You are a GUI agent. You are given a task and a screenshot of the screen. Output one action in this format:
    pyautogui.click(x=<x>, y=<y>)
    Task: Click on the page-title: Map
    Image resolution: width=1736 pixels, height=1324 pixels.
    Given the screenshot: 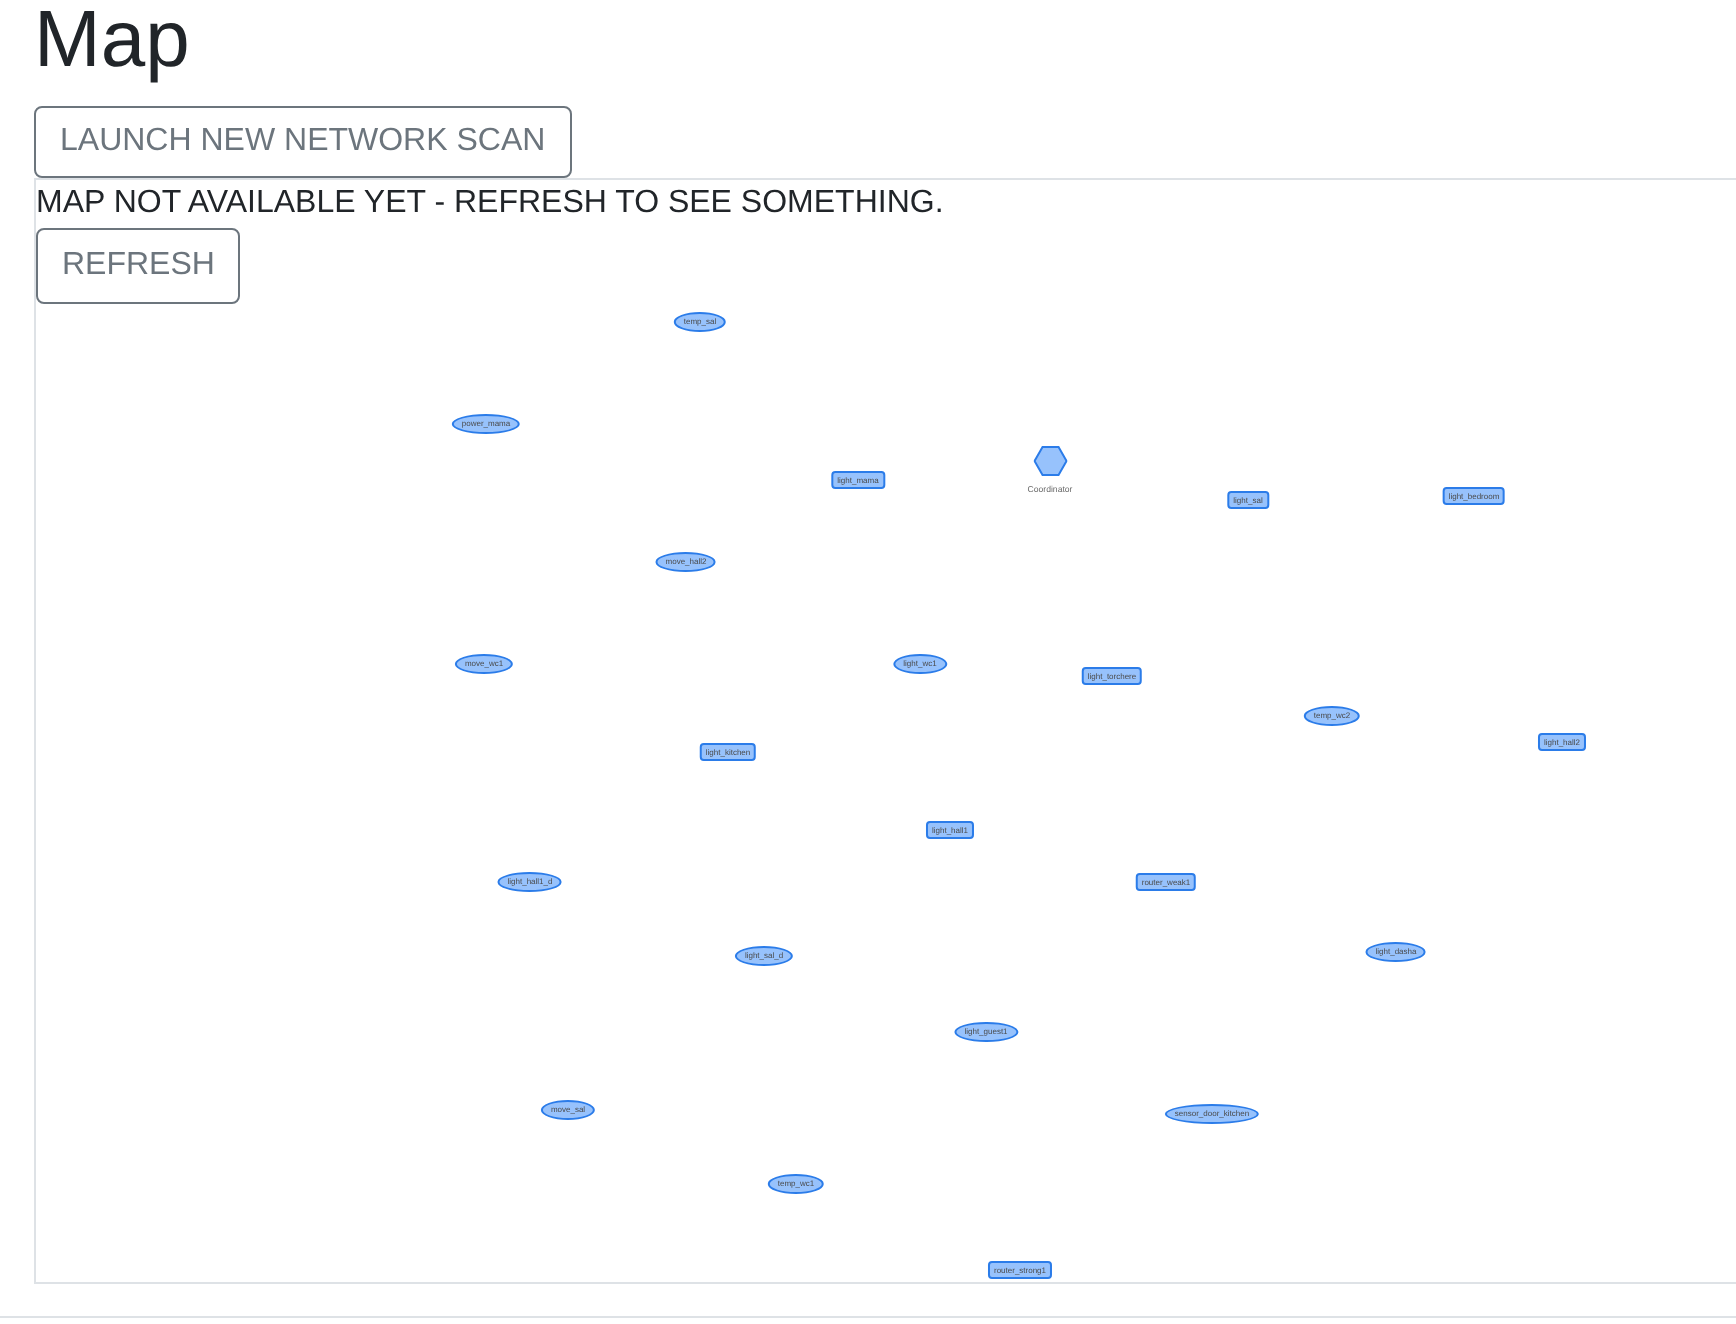 What is the action you would take?
    pyautogui.click(x=112, y=40)
    